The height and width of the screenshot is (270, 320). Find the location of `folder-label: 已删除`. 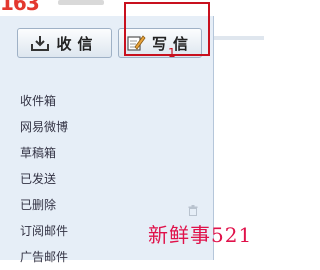

folder-label: 已删除 is located at coordinates (38, 205).